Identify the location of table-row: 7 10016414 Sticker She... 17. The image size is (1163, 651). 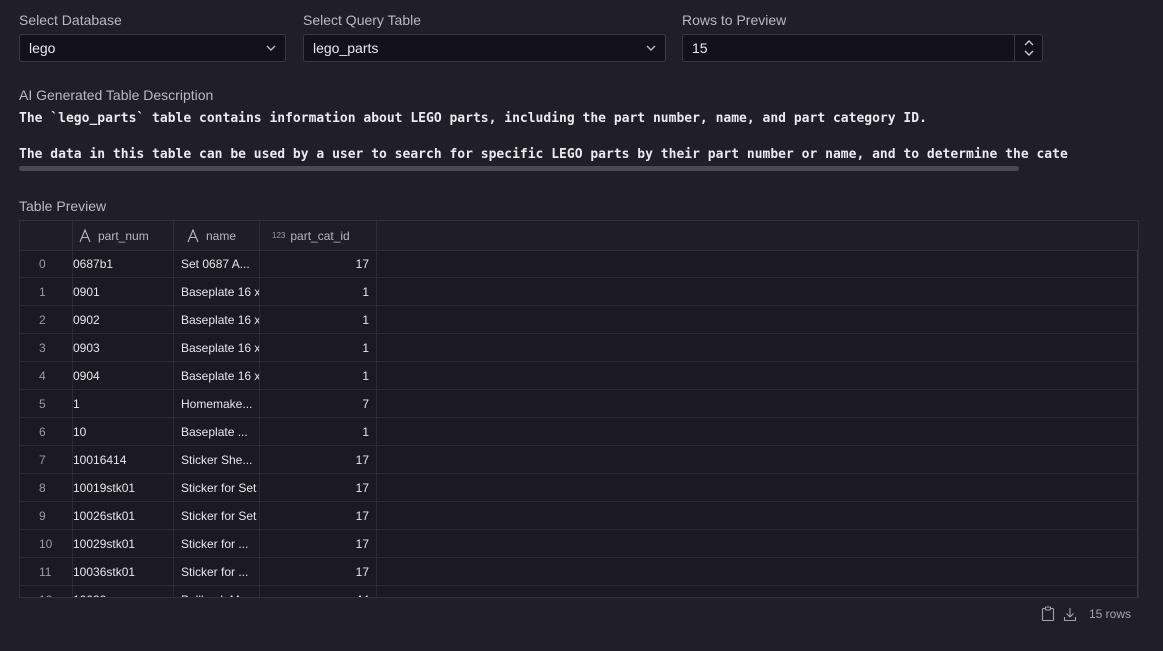
(579, 460).